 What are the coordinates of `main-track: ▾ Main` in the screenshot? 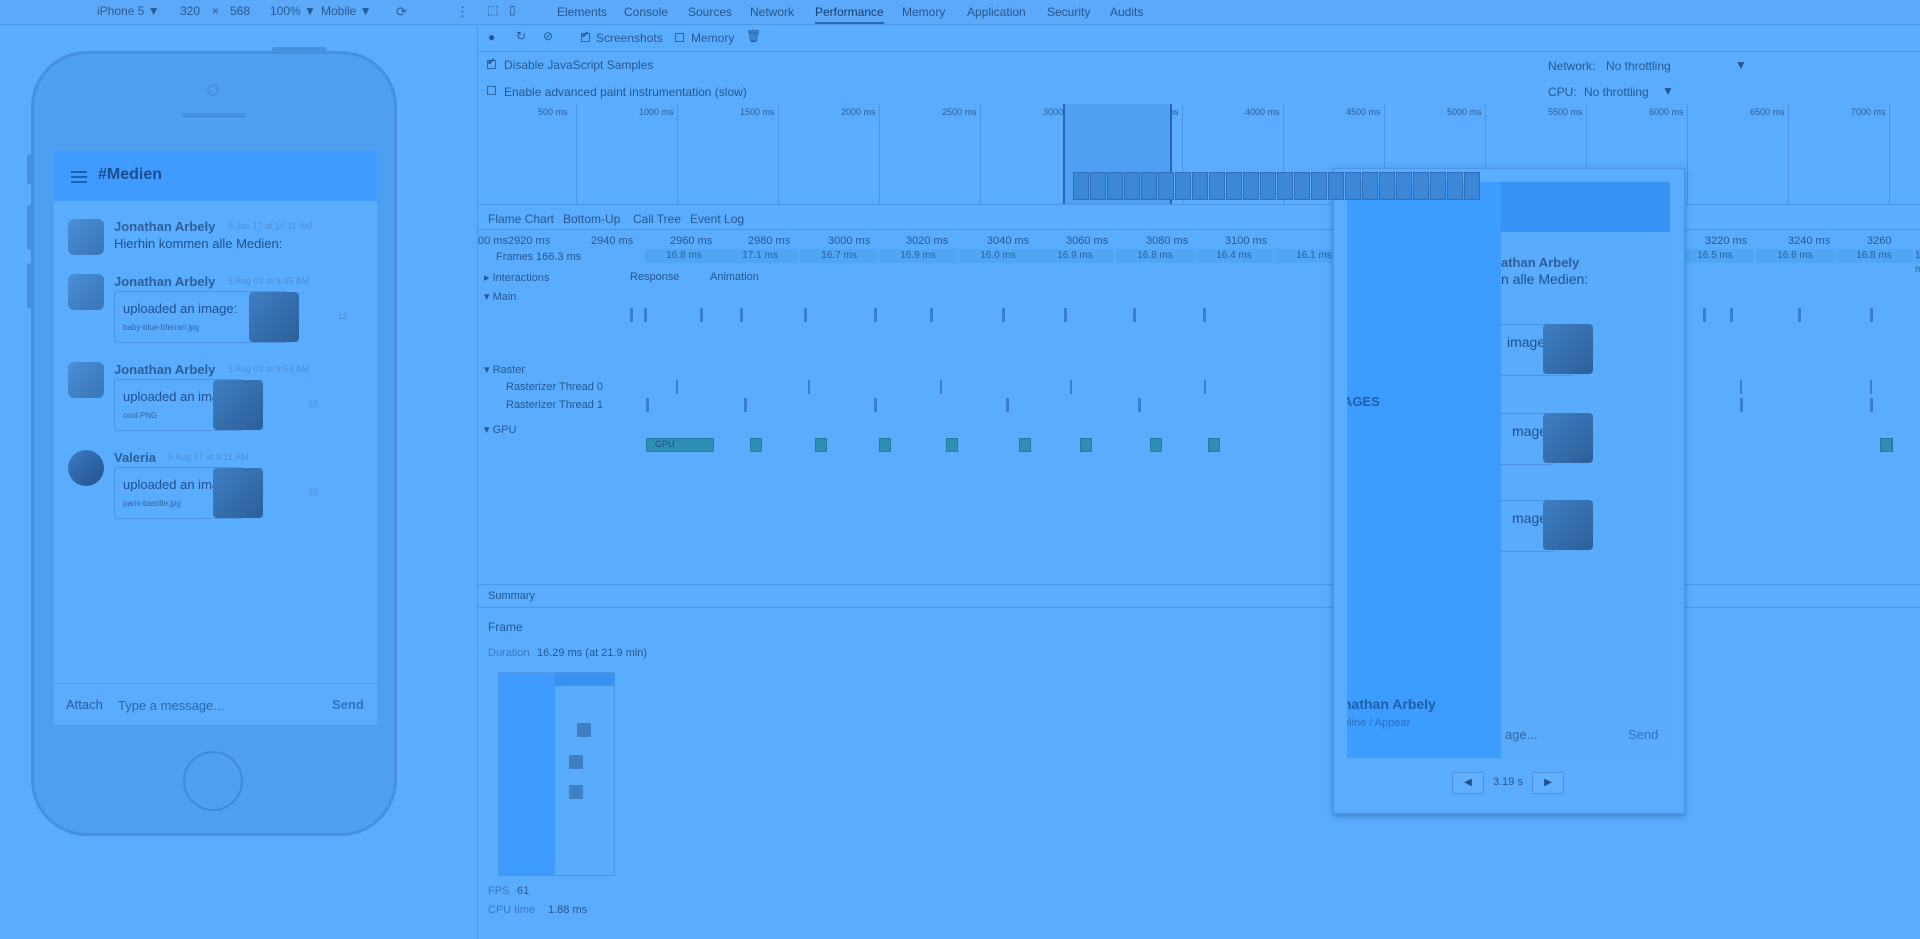 It's located at (500, 296).